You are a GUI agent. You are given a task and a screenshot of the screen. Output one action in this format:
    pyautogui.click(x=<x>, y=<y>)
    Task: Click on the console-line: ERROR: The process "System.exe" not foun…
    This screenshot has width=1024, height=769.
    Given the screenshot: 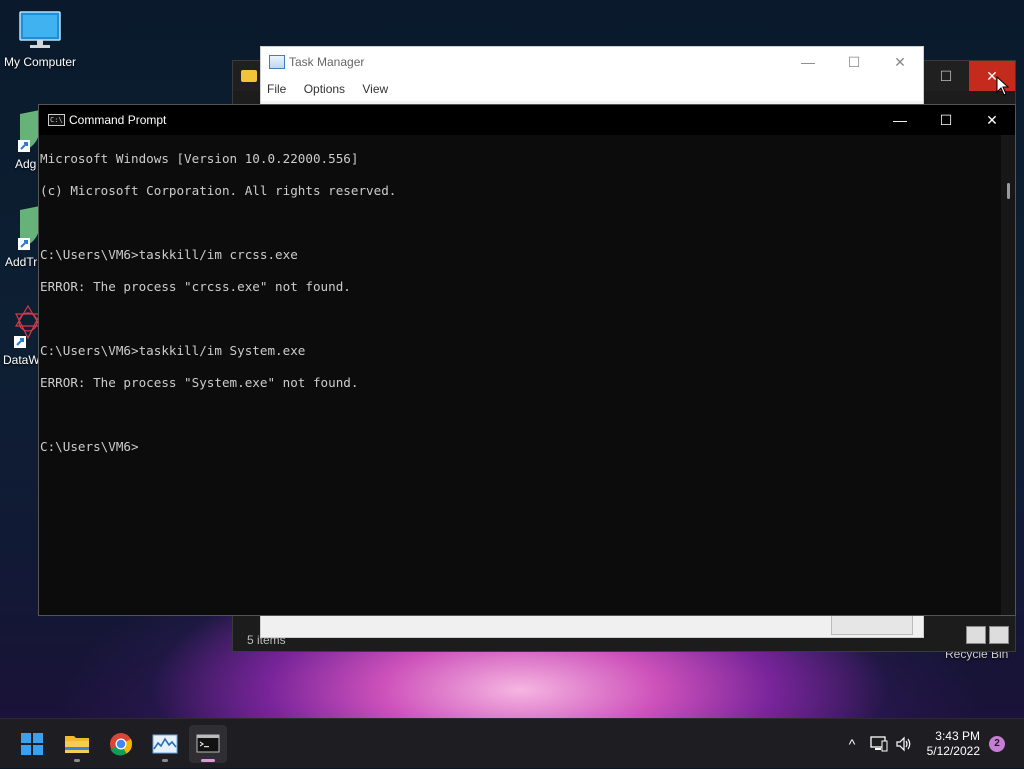 What is the action you would take?
    pyautogui.click(x=199, y=382)
    